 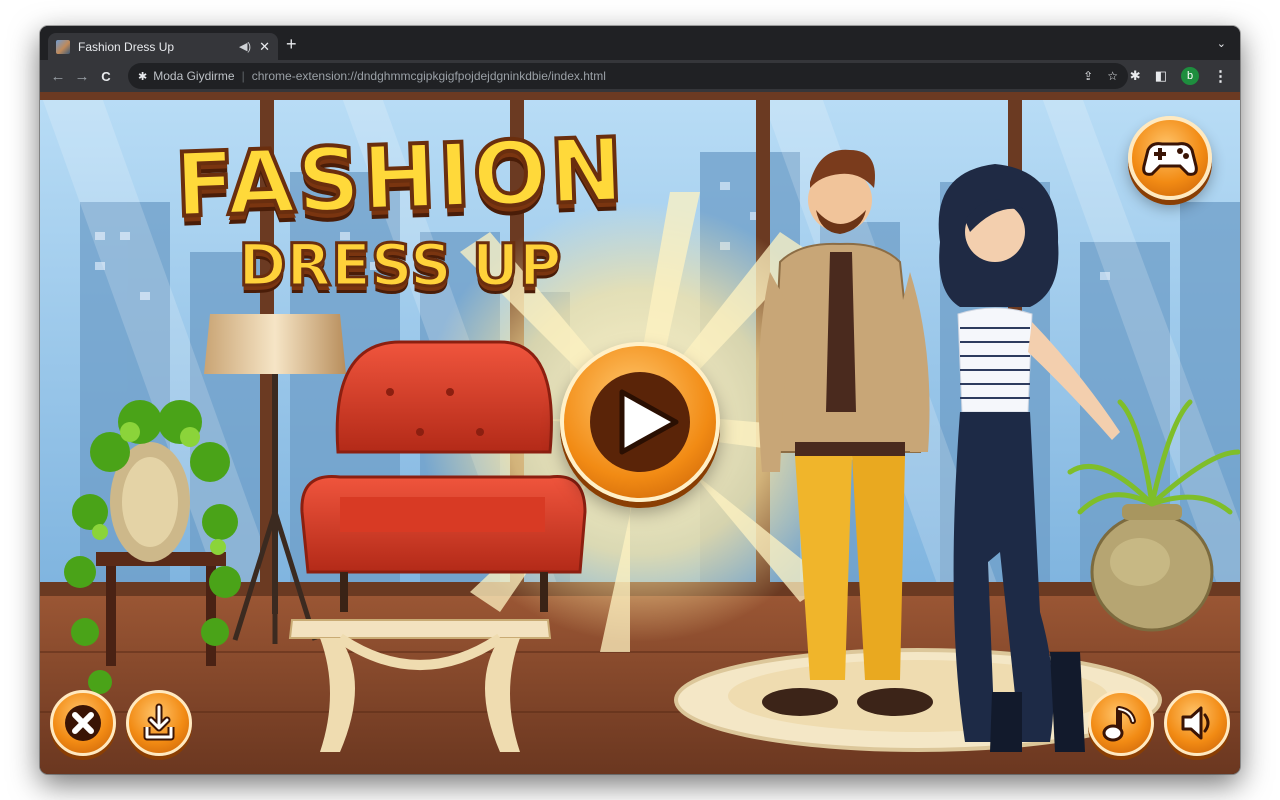 What do you see at coordinates (1220, 76) in the screenshot?
I see `browser-menu-icon: ⋮` at bounding box center [1220, 76].